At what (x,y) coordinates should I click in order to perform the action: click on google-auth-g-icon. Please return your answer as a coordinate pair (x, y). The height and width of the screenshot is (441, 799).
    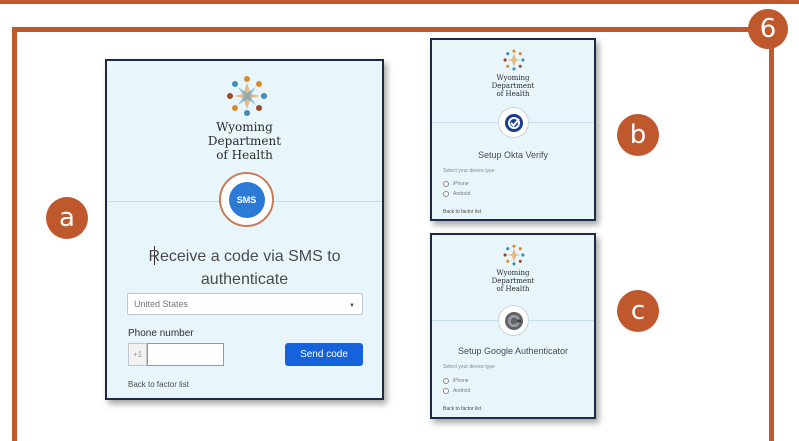
    Looking at the image, I should click on (513, 320).